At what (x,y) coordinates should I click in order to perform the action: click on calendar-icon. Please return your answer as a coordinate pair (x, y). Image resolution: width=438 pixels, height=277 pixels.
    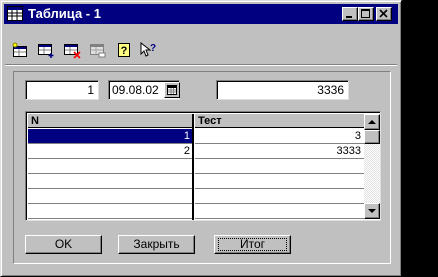
    Looking at the image, I should click on (172, 90).